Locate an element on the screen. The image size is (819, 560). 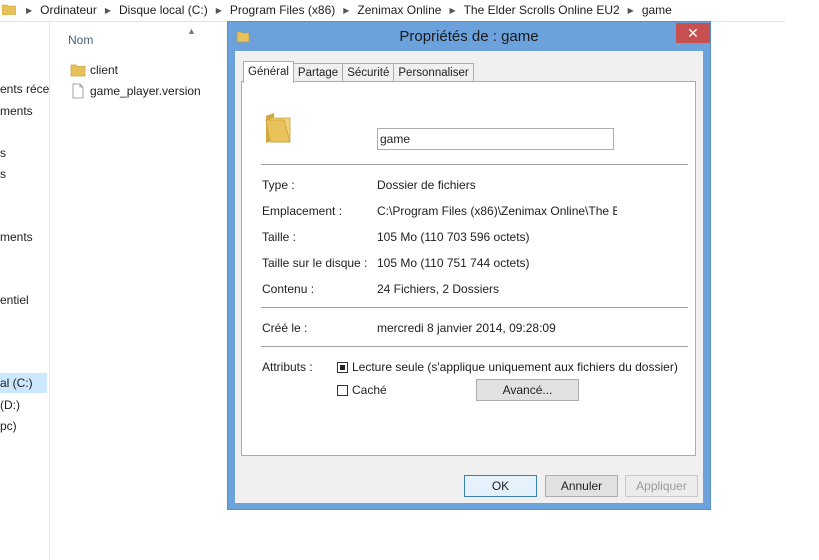
file-name: game_player.version is located at coordinates (145, 91).